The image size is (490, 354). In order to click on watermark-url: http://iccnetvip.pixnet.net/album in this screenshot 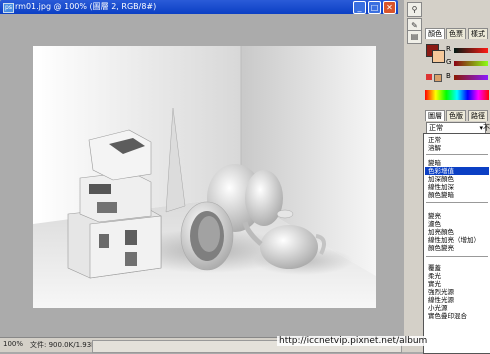, I will do `click(353, 341)`.